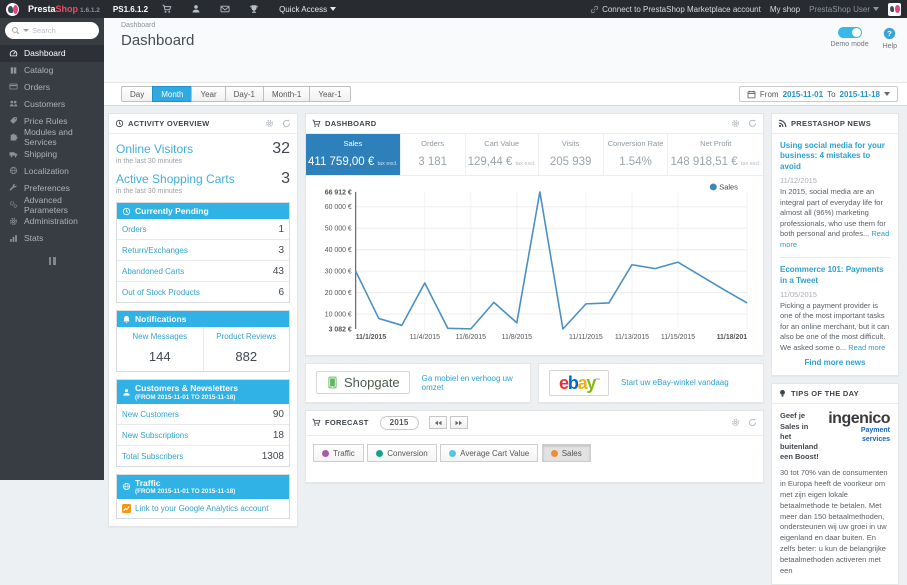  Describe the element at coordinates (52, 137) in the screenshot. I see `sidebar-item-modules: Modules and Services` at that location.